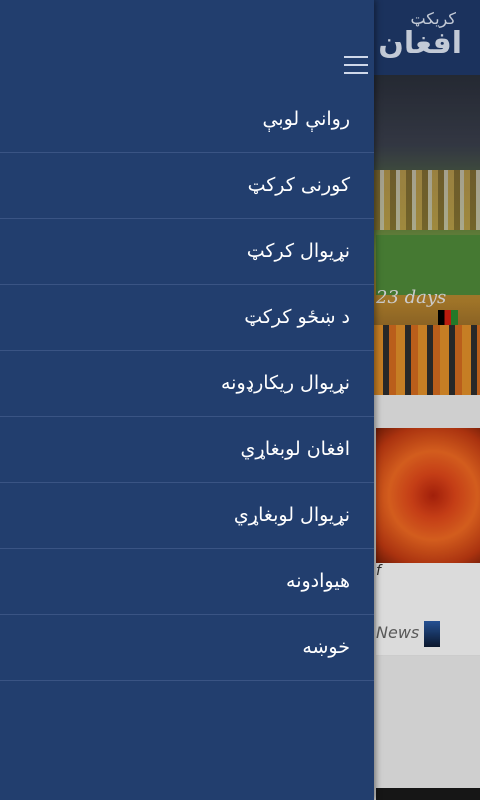 This screenshot has height=800, width=480. I want to click on drawer-item-label: نړیوال ریکارډونه, so click(285, 383).